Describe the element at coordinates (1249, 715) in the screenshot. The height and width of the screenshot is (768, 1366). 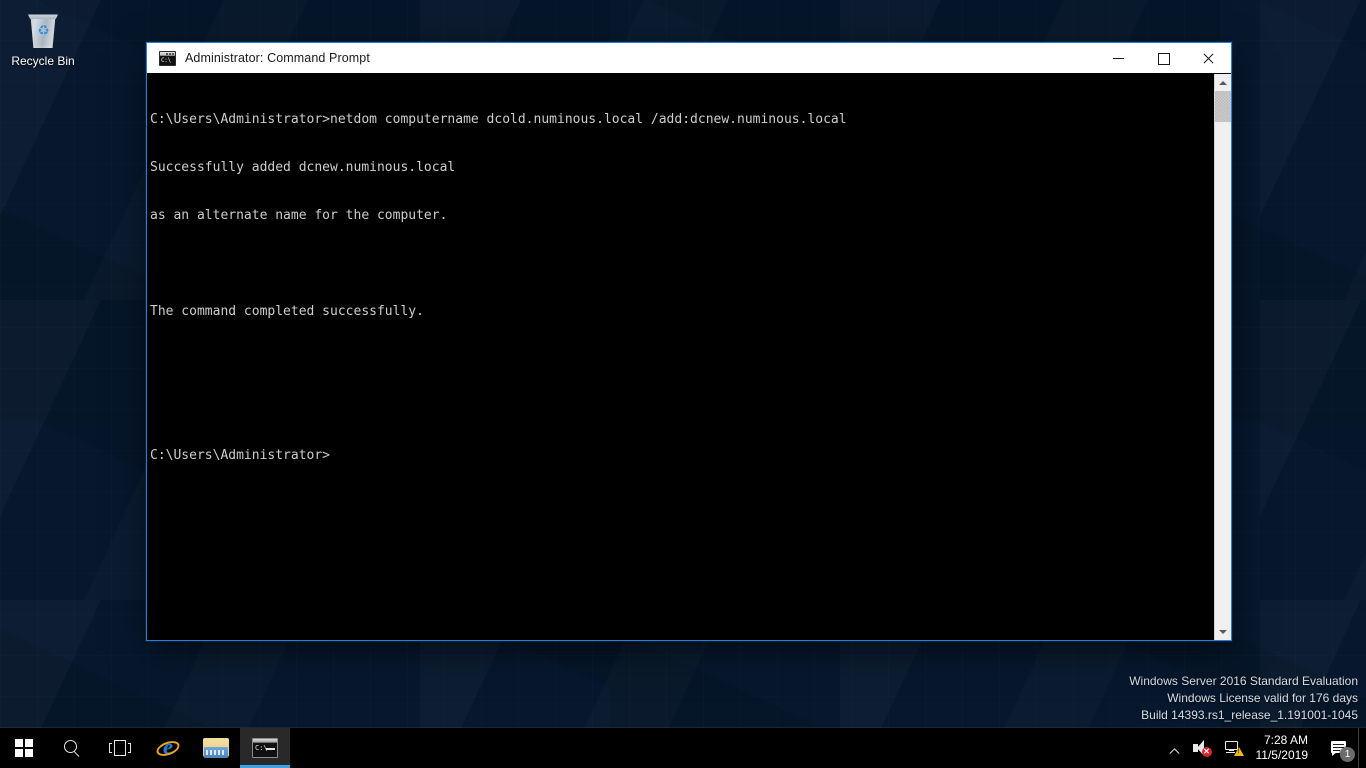
I see `watermark-line-build: Build 14393.rs1_release_1.191001-1045` at that location.